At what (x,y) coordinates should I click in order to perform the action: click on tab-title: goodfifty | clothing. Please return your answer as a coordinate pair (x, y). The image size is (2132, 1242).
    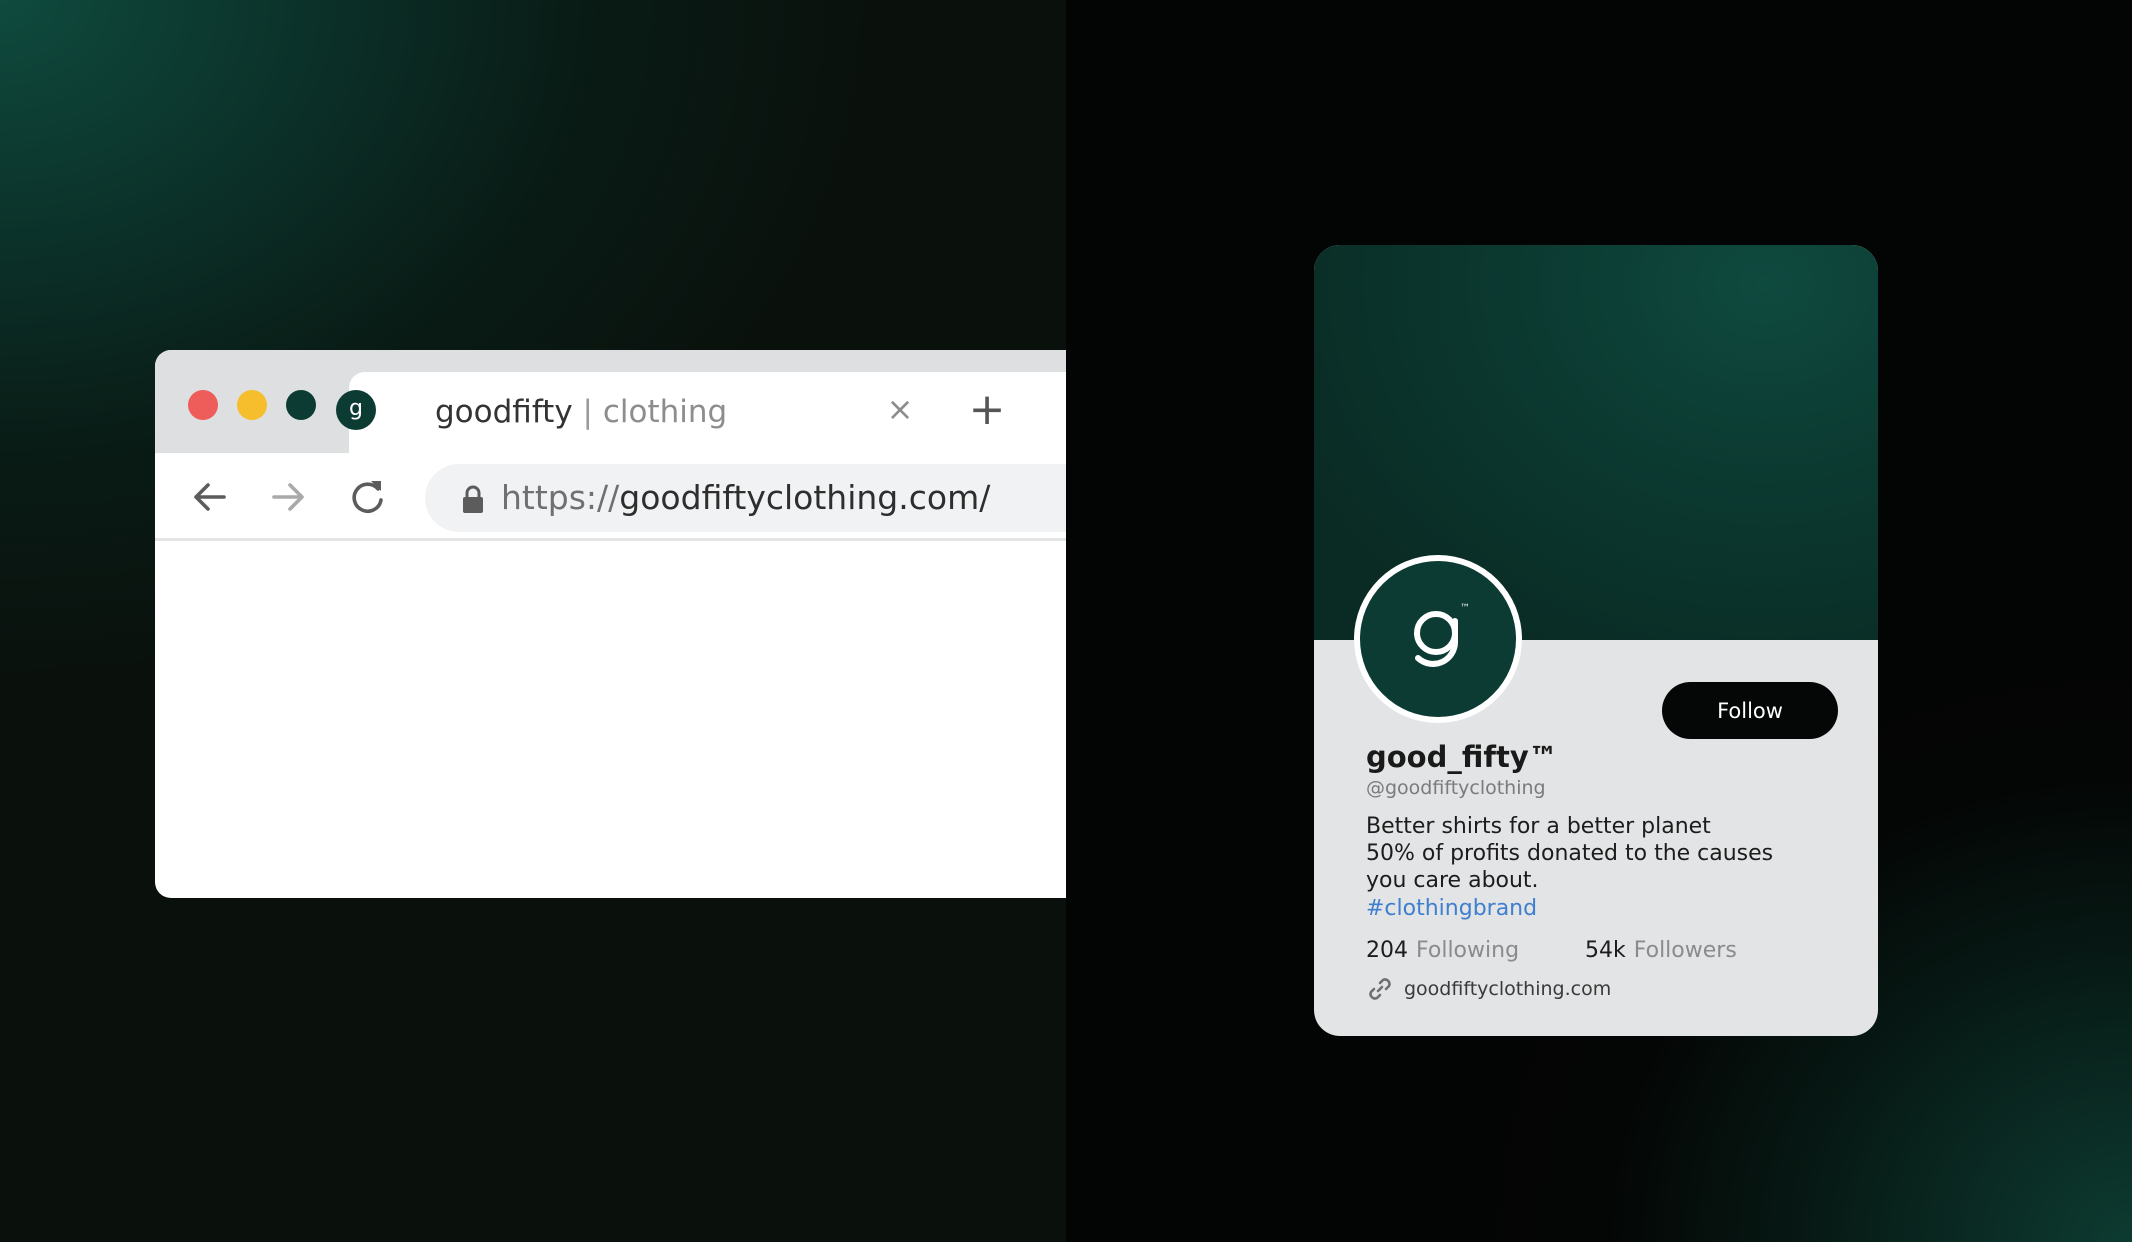
    Looking at the image, I should click on (581, 412).